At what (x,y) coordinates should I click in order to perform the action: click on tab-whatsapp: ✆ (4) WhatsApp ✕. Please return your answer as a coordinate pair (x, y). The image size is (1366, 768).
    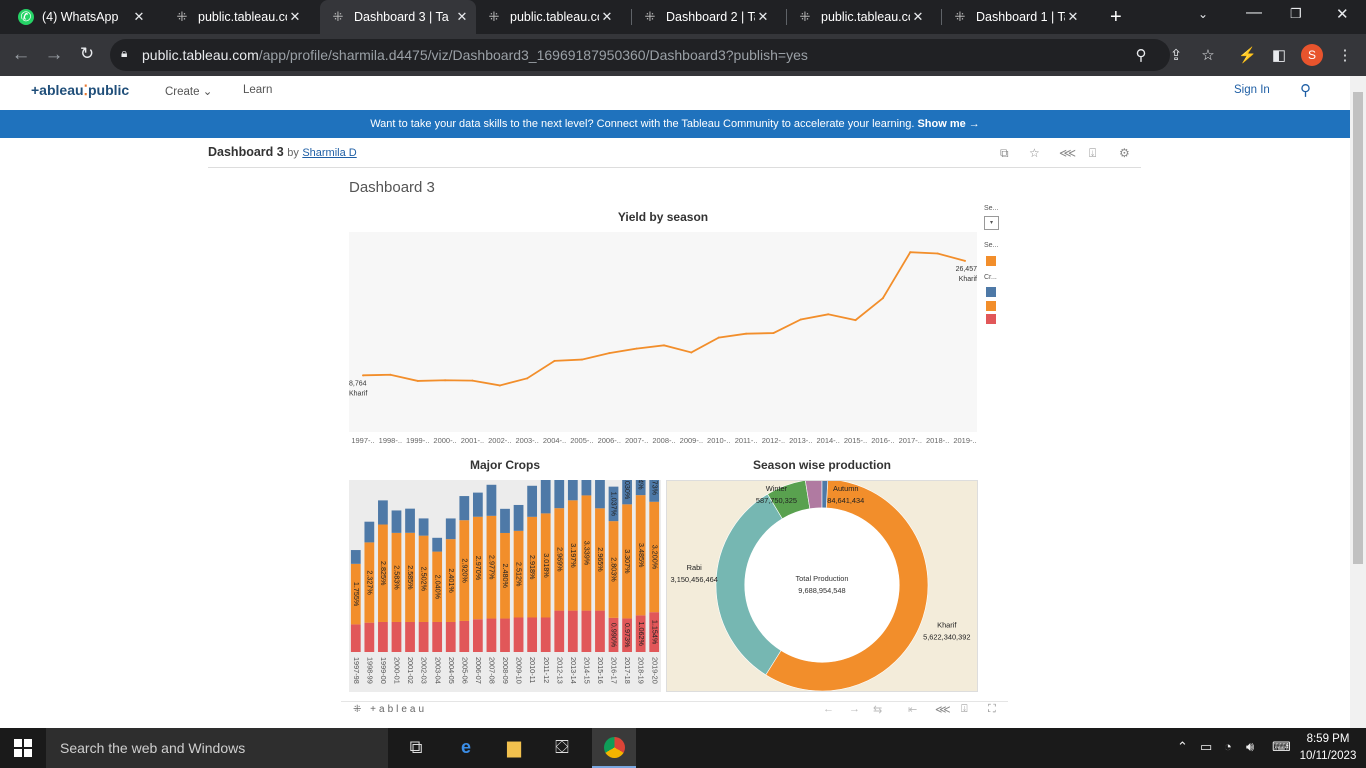
    Looking at the image, I should click on (80, 17).